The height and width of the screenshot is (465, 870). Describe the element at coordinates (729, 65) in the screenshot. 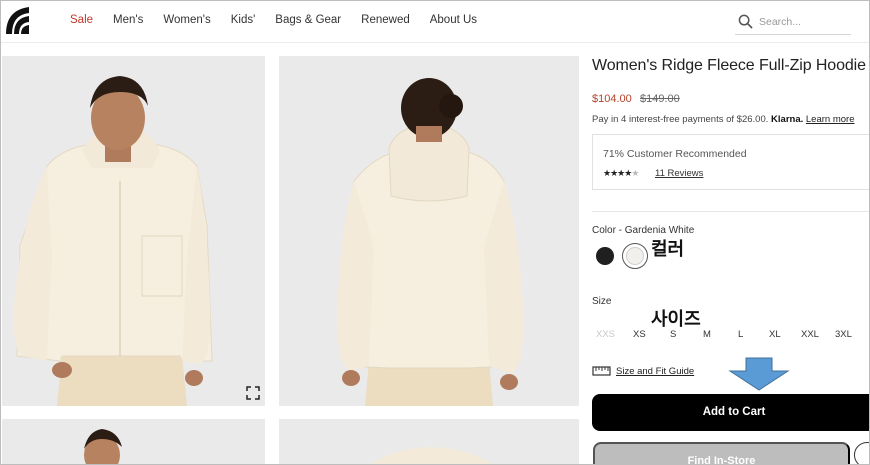

I see `product-title: Women's Ridge Fleece Full-Zip Hoodie` at that location.